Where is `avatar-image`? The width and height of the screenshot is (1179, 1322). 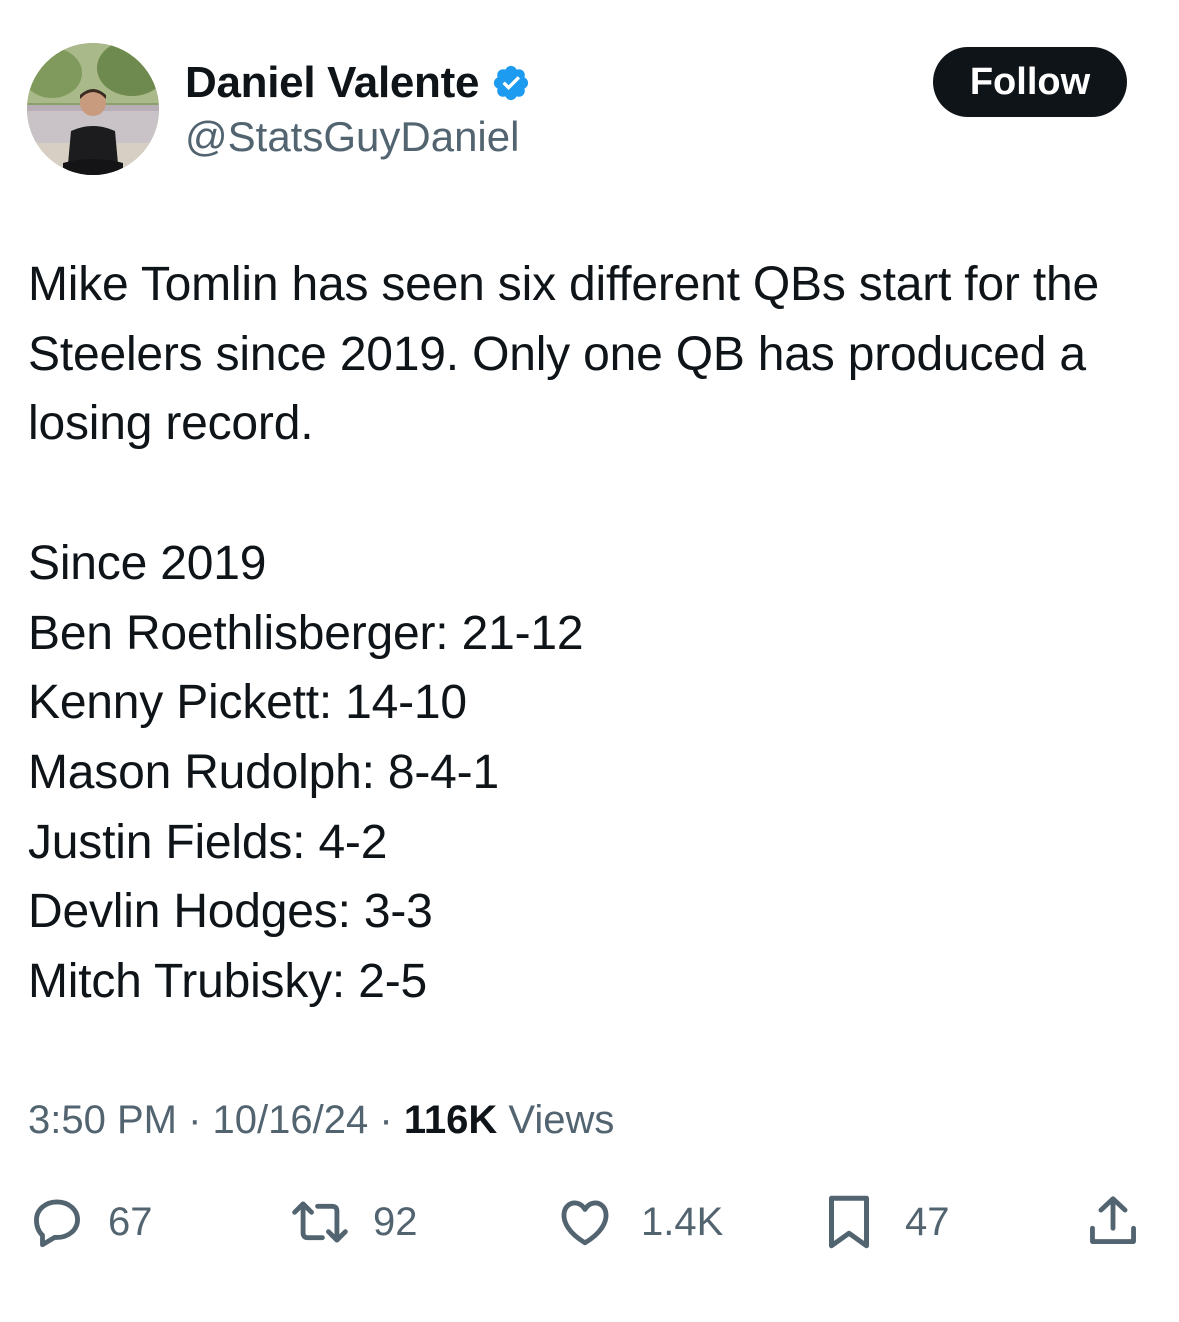
avatar-image is located at coordinates (93, 109).